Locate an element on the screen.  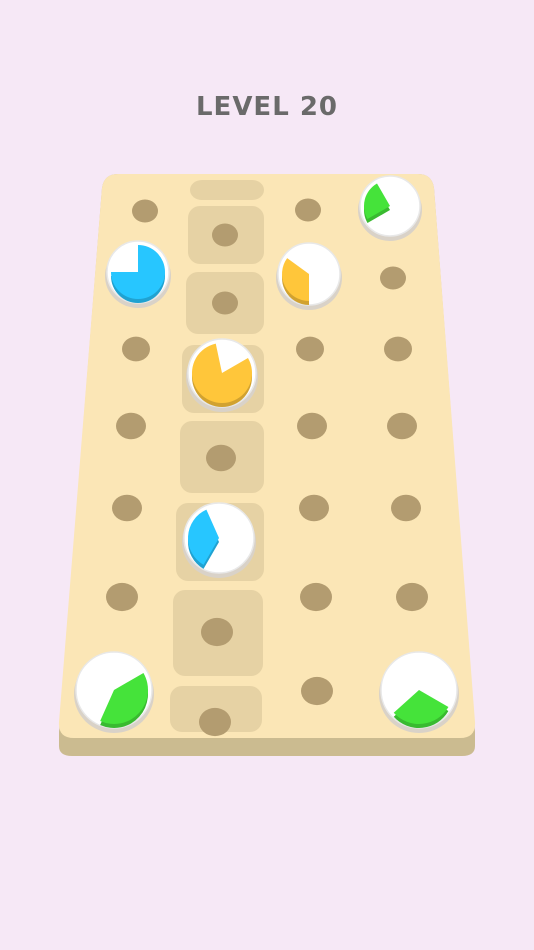
green-piece-bottom-right is located at coordinates (419, 692).